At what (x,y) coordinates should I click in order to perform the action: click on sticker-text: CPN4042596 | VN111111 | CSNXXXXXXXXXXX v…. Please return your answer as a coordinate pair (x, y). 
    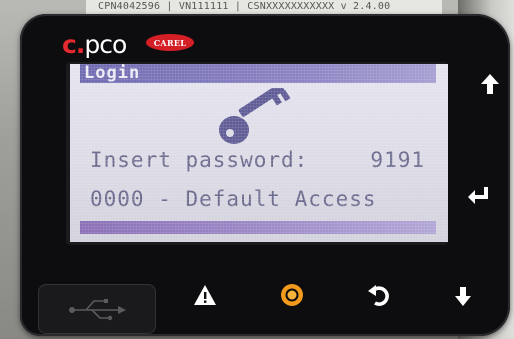
    Looking at the image, I should click on (244, 6).